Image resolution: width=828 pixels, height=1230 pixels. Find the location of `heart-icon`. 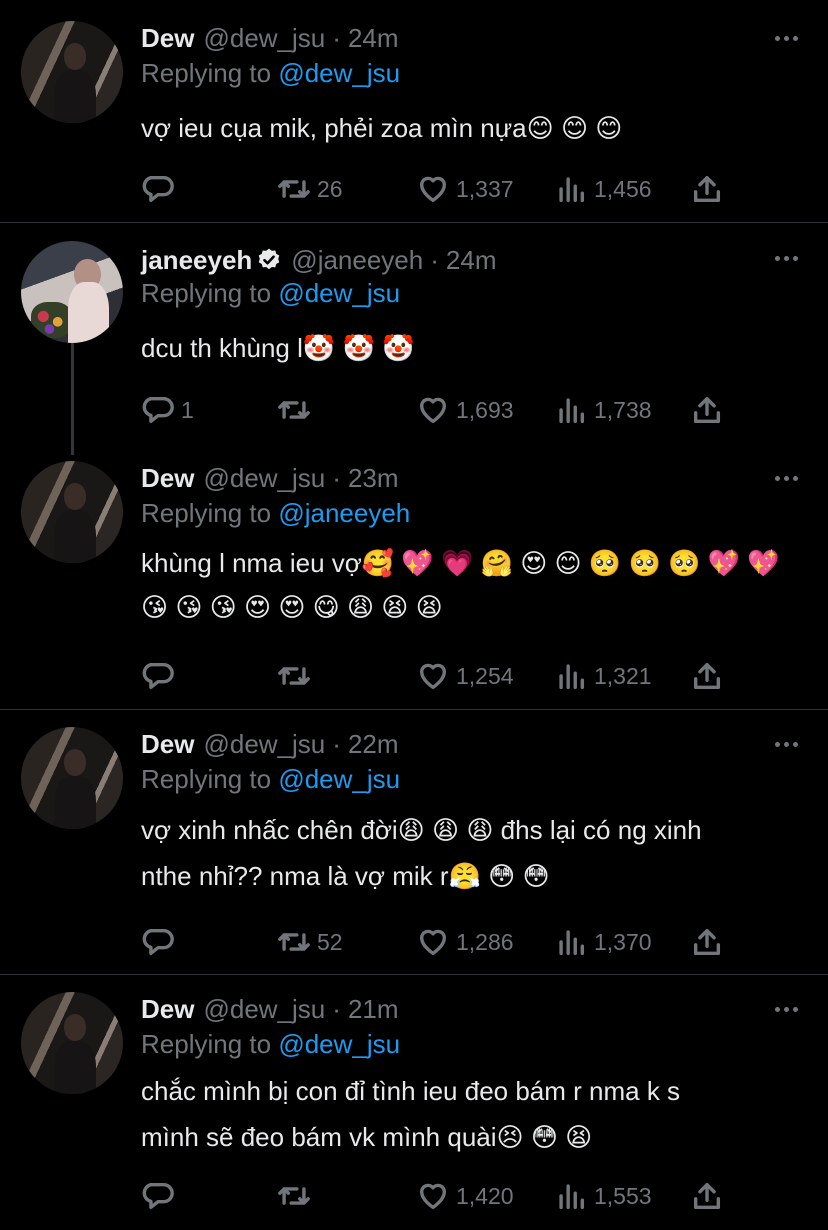

heart-icon is located at coordinates (433, 1196).